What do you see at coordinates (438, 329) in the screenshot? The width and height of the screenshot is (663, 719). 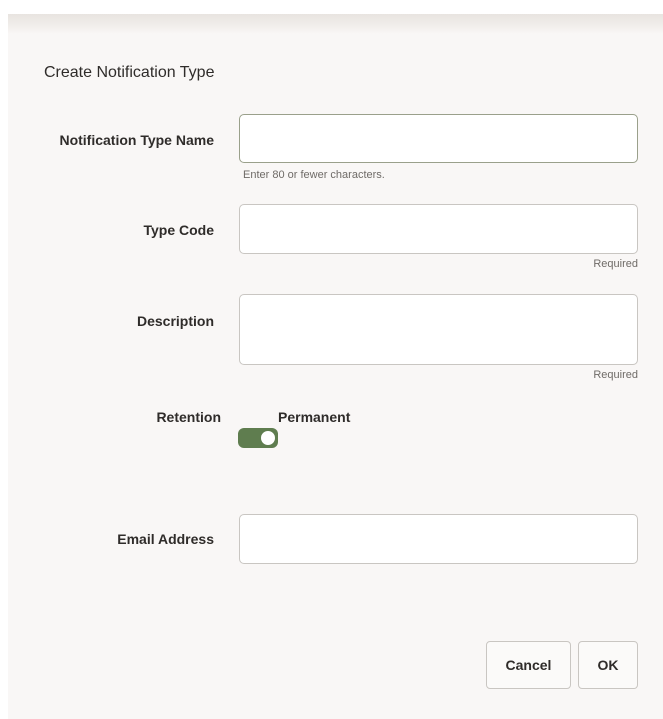 I see `description-textarea` at bounding box center [438, 329].